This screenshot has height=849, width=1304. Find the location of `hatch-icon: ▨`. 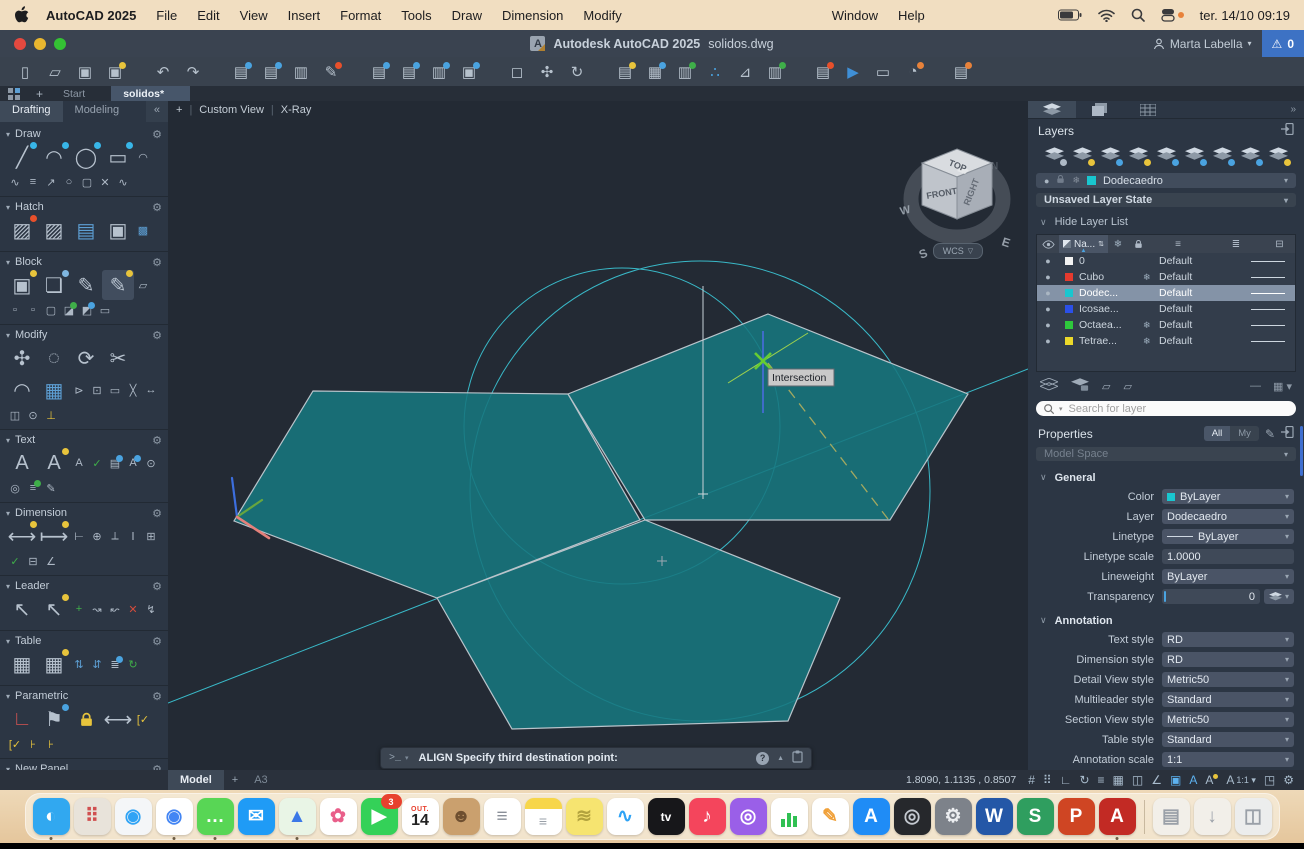

hatch-icon: ▨ is located at coordinates (22, 230).